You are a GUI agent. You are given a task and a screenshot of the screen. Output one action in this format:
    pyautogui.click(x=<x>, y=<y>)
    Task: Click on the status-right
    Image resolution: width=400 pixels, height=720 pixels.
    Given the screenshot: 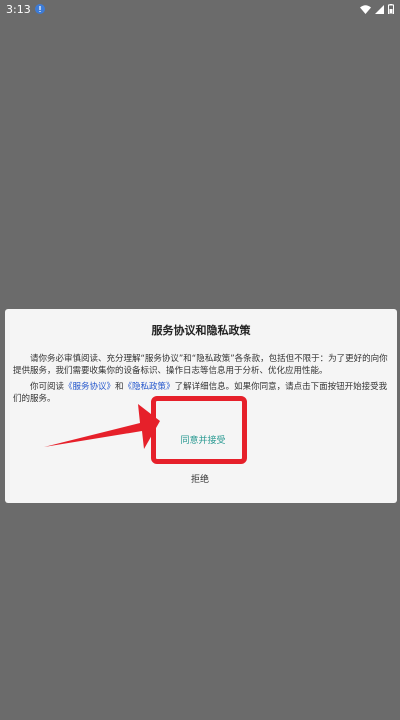 What is the action you would take?
    pyautogui.click(x=377, y=9)
    